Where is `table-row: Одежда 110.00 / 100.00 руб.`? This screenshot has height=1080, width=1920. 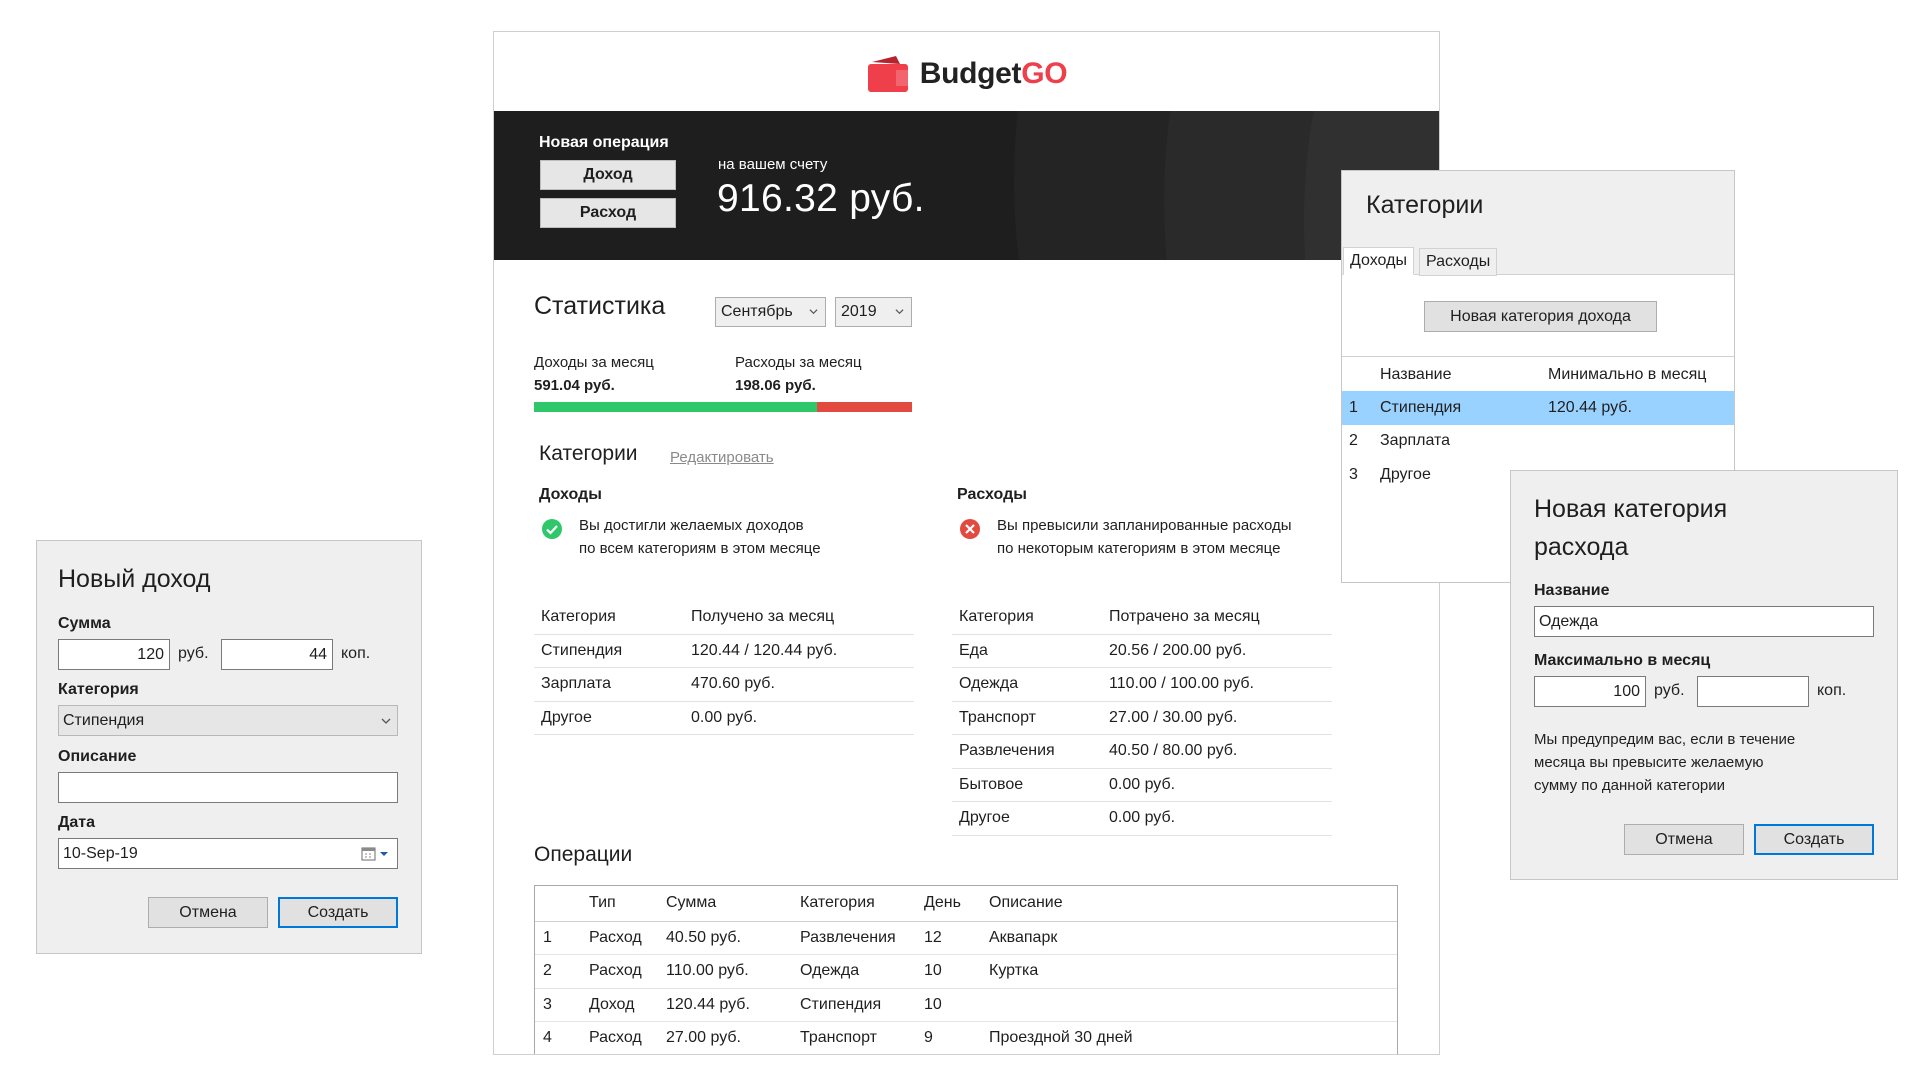 table-row: Одежда 110.00 / 100.00 руб. is located at coordinates (1142, 684).